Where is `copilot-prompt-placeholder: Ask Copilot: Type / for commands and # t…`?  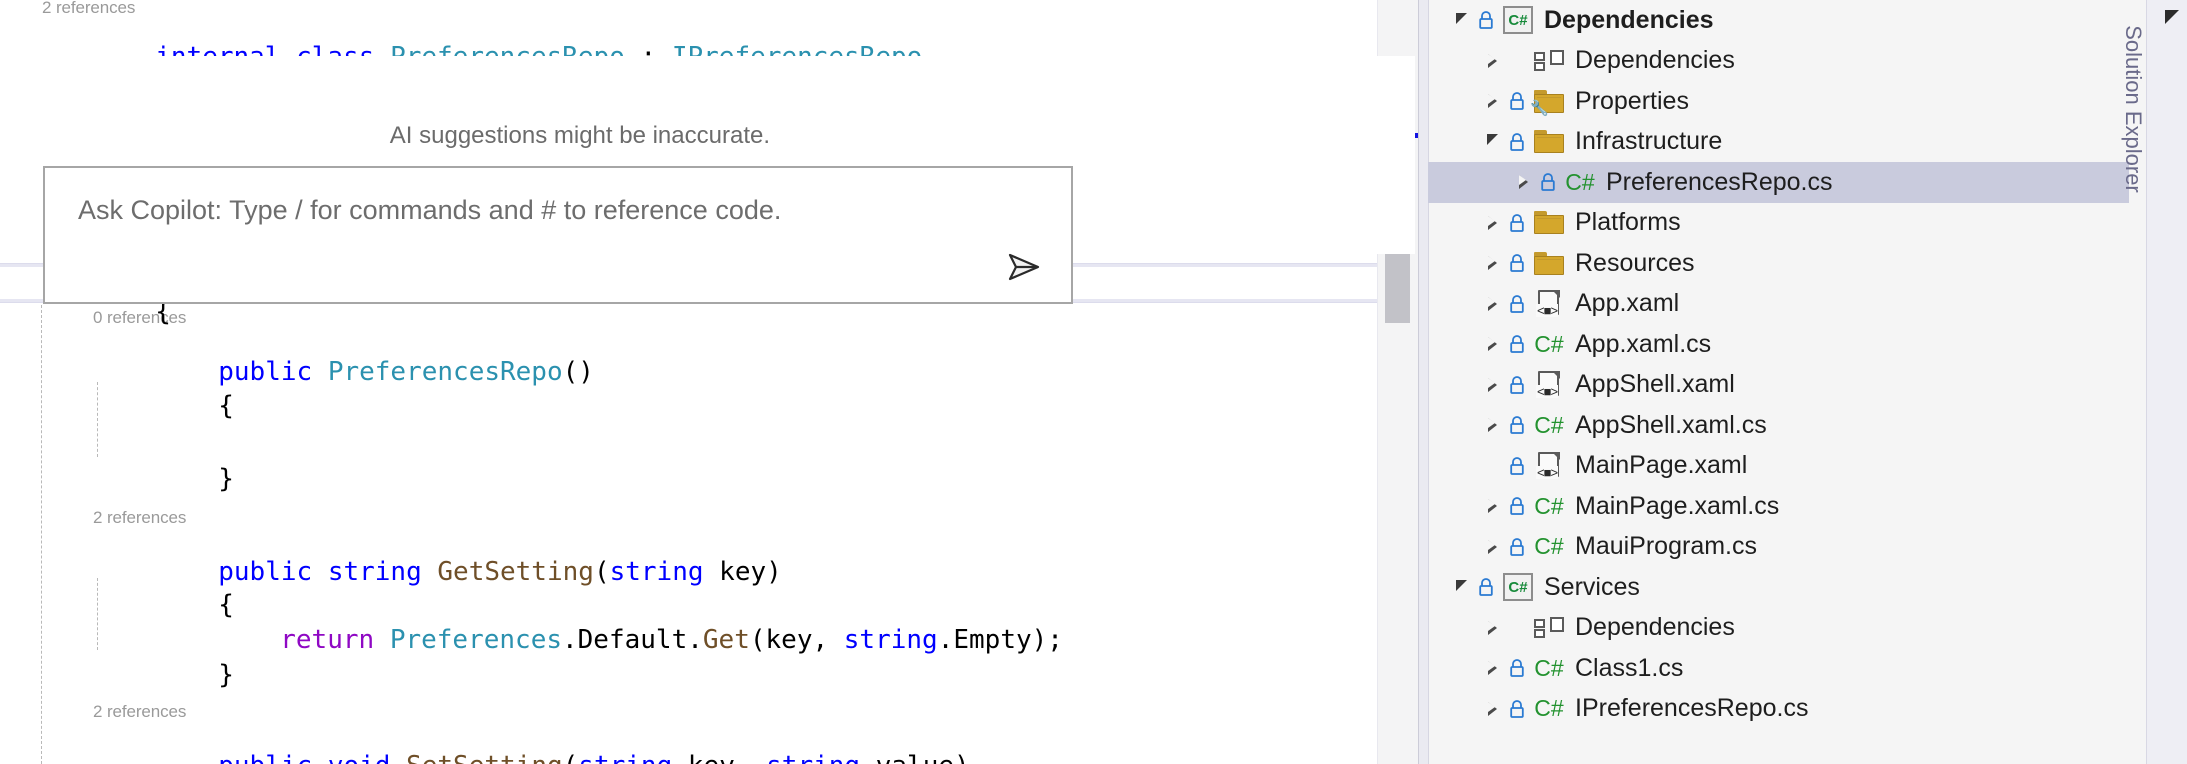
copilot-prompt-placeholder: Ask Copilot: Type / for commands and # t… is located at coordinates (429, 210).